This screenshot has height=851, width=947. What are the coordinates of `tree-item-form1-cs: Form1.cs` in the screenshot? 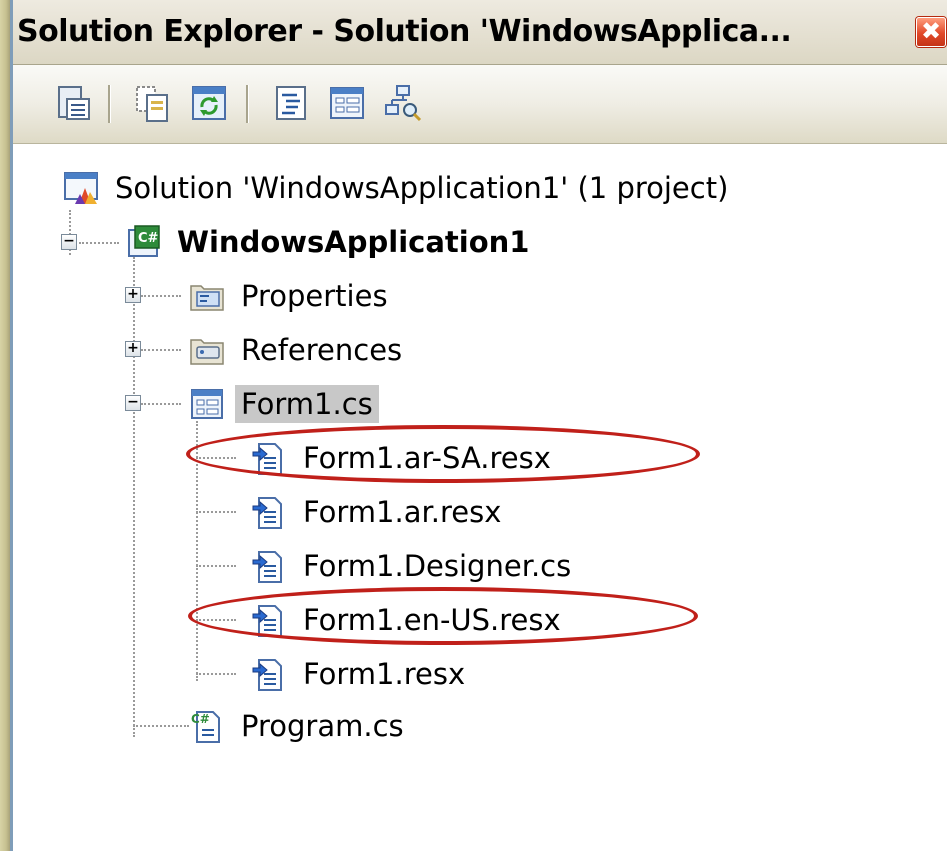 It's located at (284, 404).